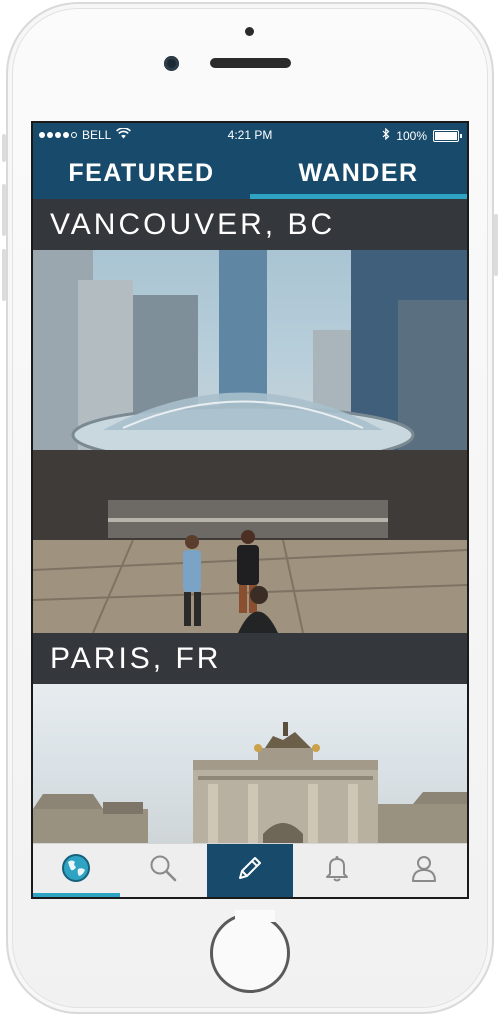 The image size is (500, 1019). What do you see at coordinates (250, 951) in the screenshot?
I see `home-button` at bounding box center [250, 951].